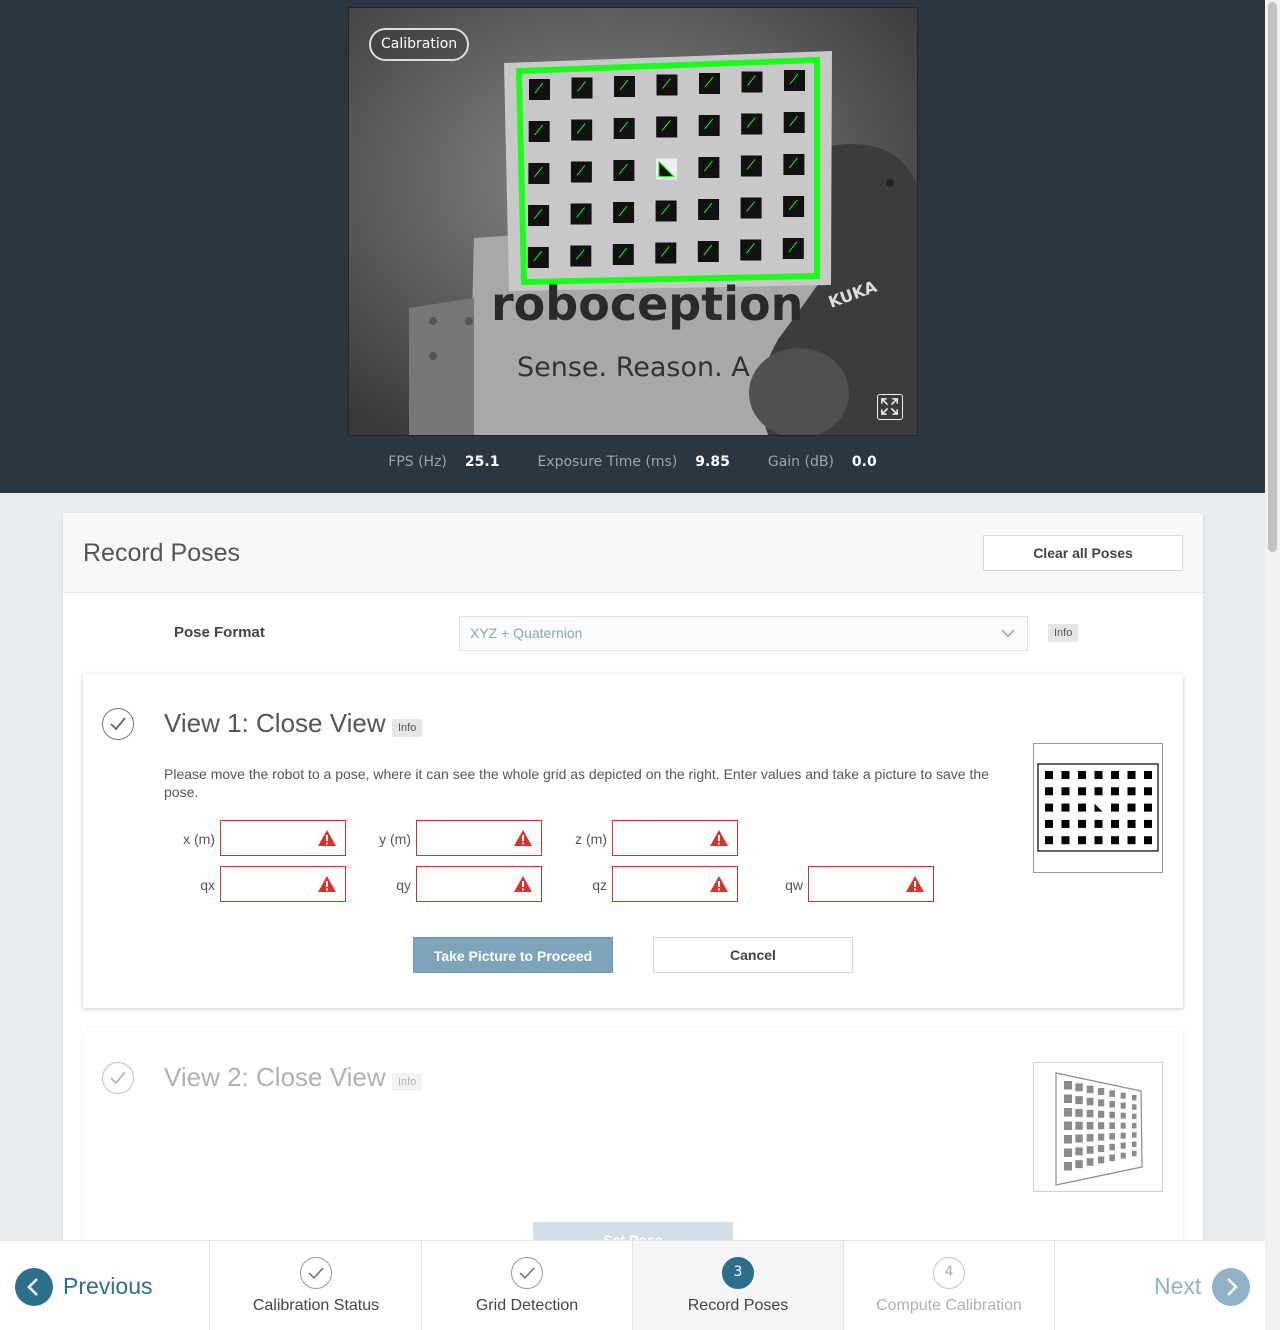  Describe the element at coordinates (479, 838) in the screenshot. I see `y-input` at that location.